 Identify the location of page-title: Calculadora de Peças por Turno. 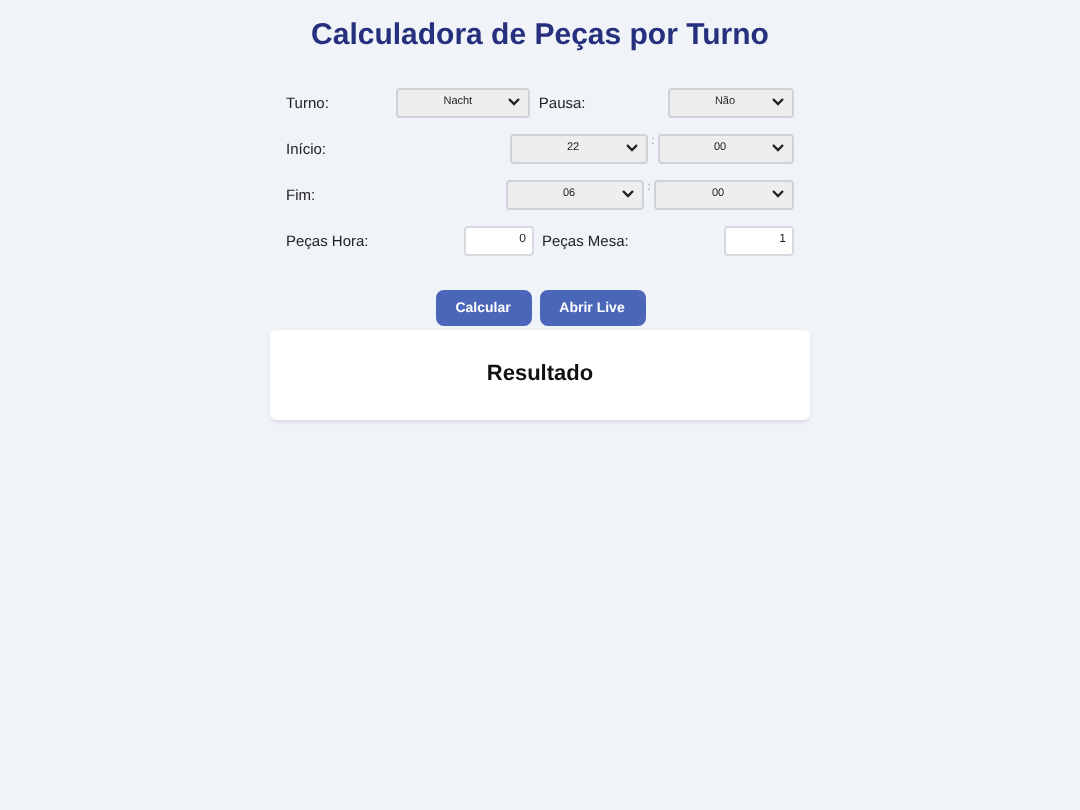
(540, 37).